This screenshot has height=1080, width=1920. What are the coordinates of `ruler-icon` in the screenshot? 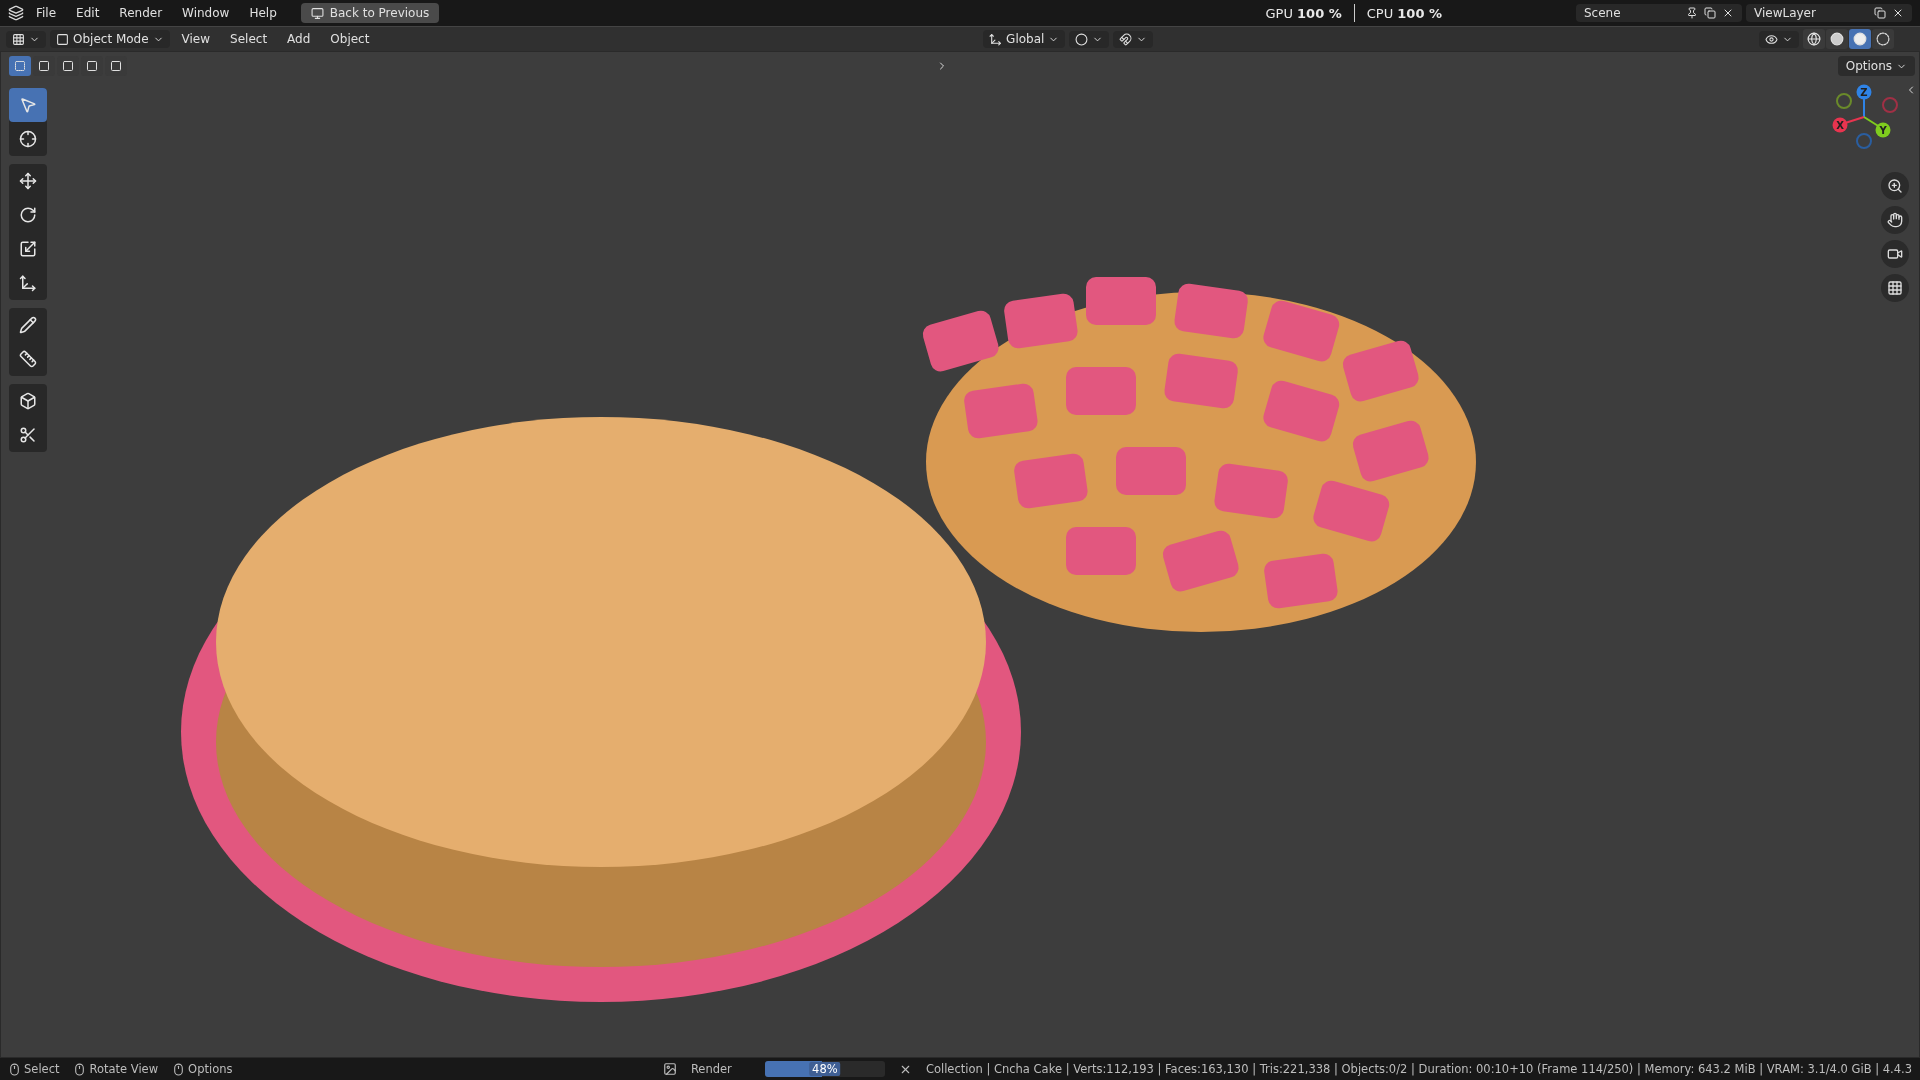 It's located at (28, 359).